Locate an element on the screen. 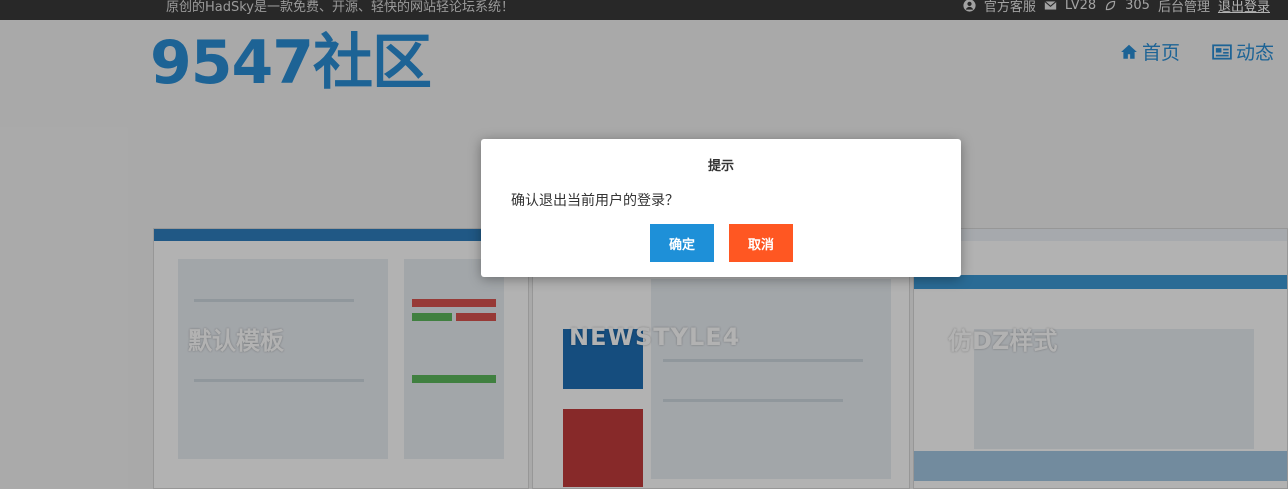  dialog-message: 确认退出当前用户的登录？ is located at coordinates (595, 201).